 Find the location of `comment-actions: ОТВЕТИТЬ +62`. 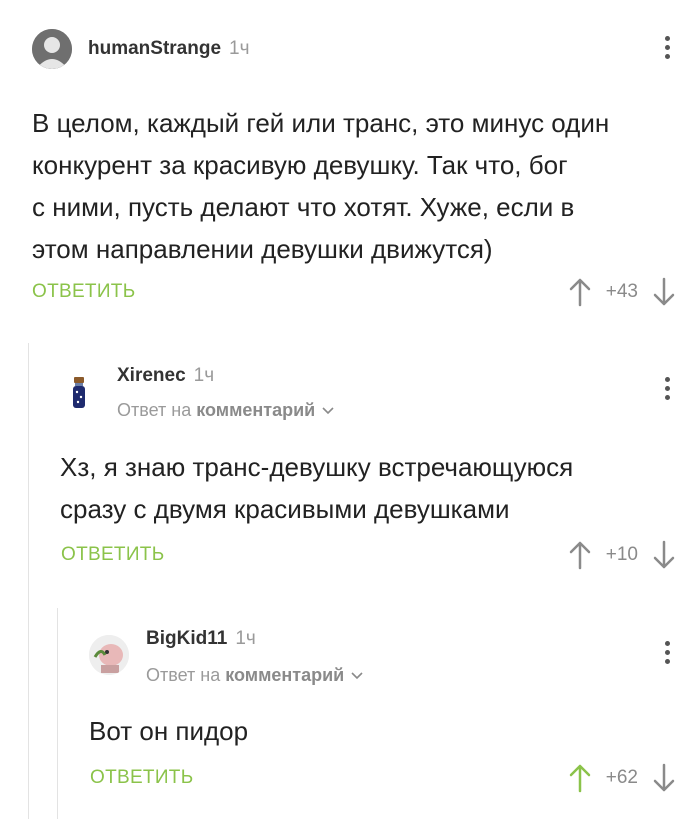

comment-actions: ОТВЕТИТЬ +62 is located at coordinates (338, 778).